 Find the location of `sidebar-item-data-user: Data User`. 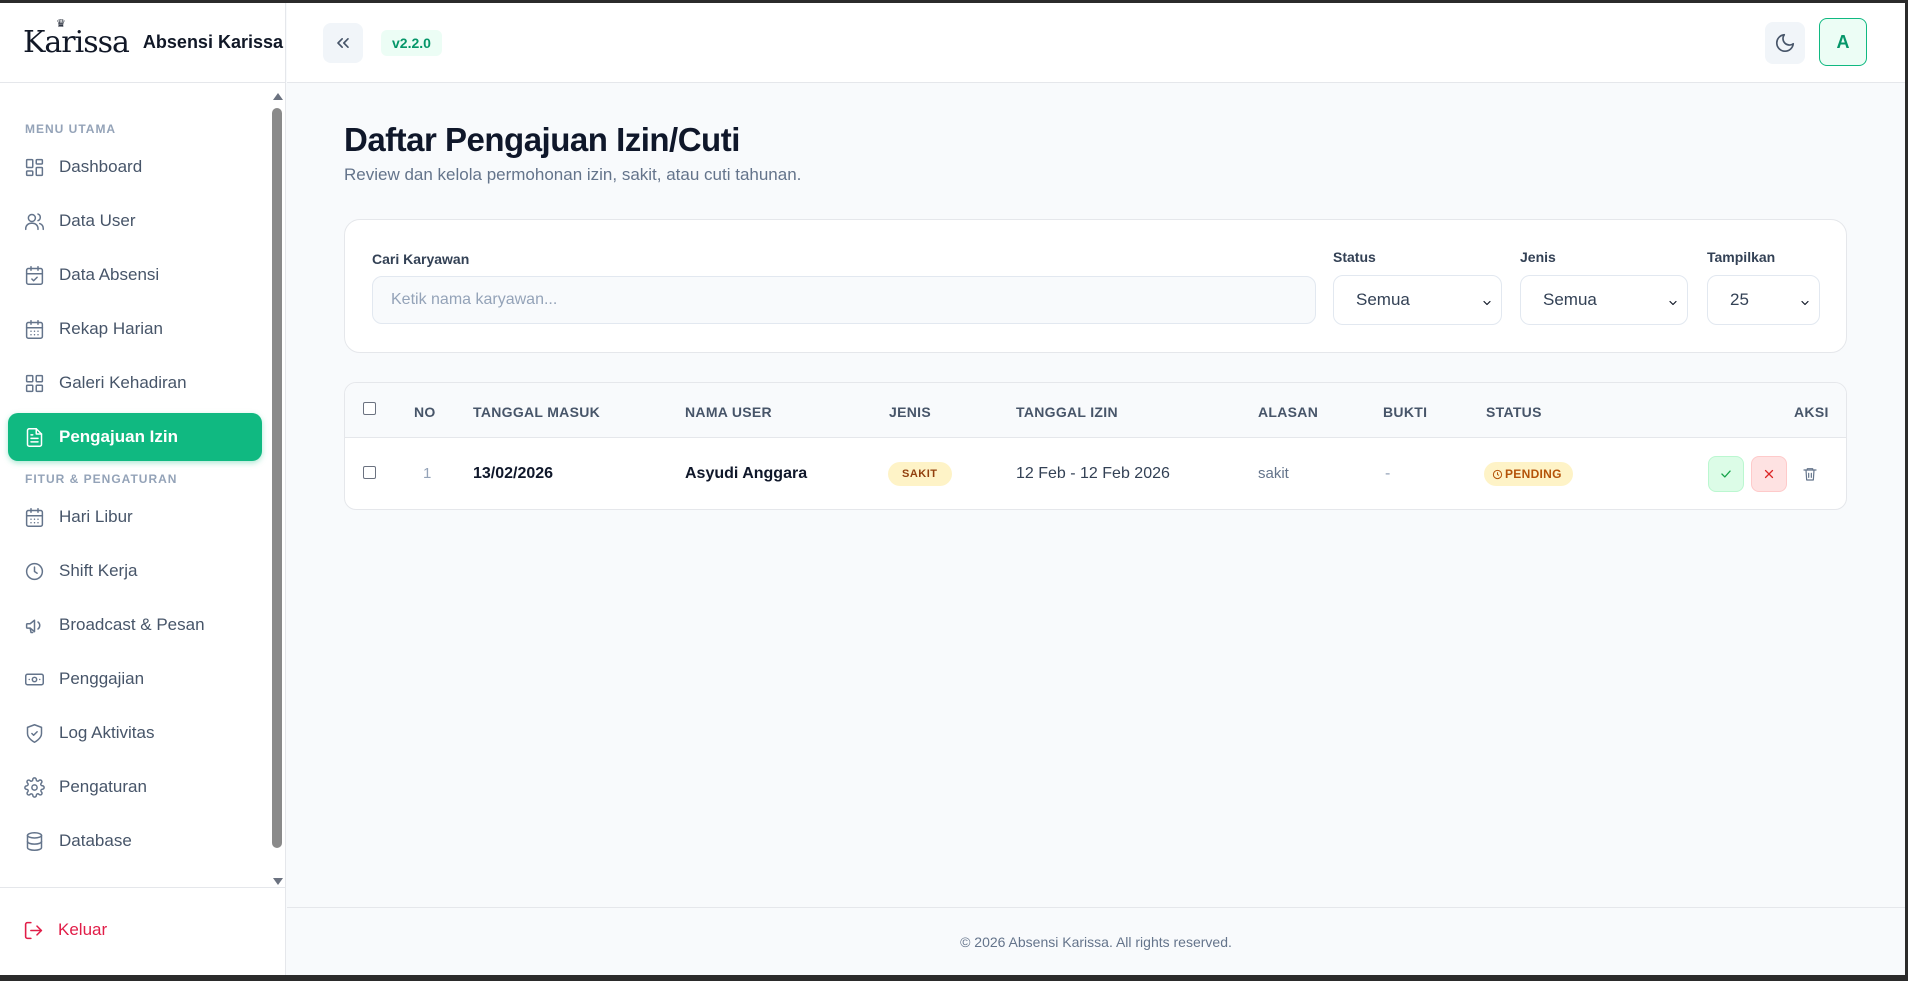

sidebar-item-data-user: Data User is located at coordinates (135, 221).